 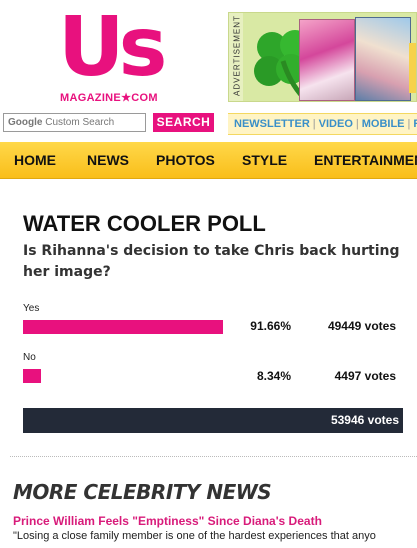 I want to click on nav-photos: PHOTOS, so click(x=185, y=160).